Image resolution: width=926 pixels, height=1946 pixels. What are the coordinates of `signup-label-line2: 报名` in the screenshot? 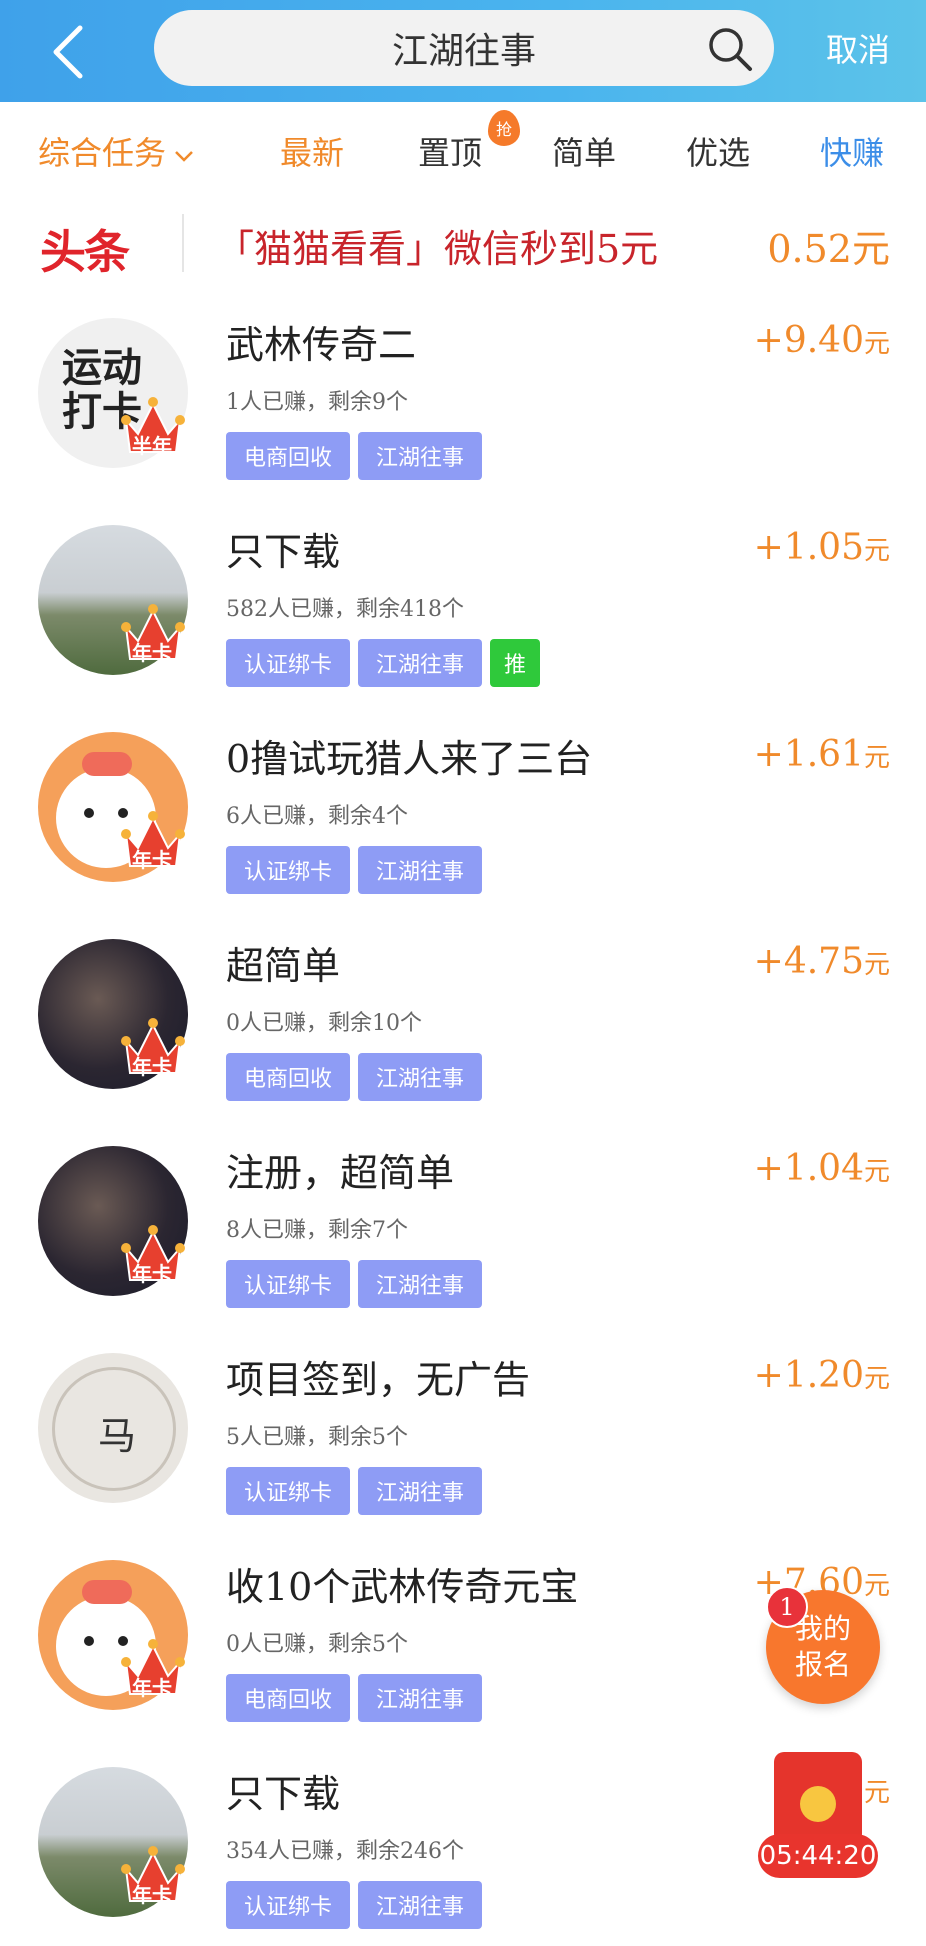 It's located at (822, 1664).